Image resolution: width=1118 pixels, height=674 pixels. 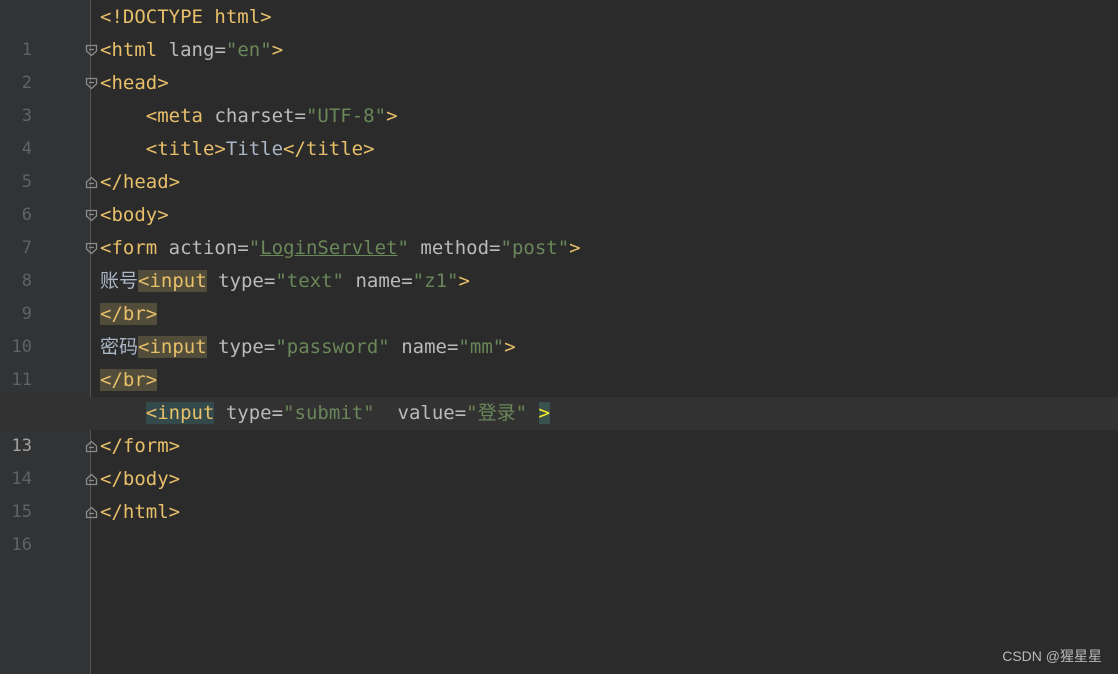 I want to click on title-close-tag: </title>, so click(x=329, y=149).